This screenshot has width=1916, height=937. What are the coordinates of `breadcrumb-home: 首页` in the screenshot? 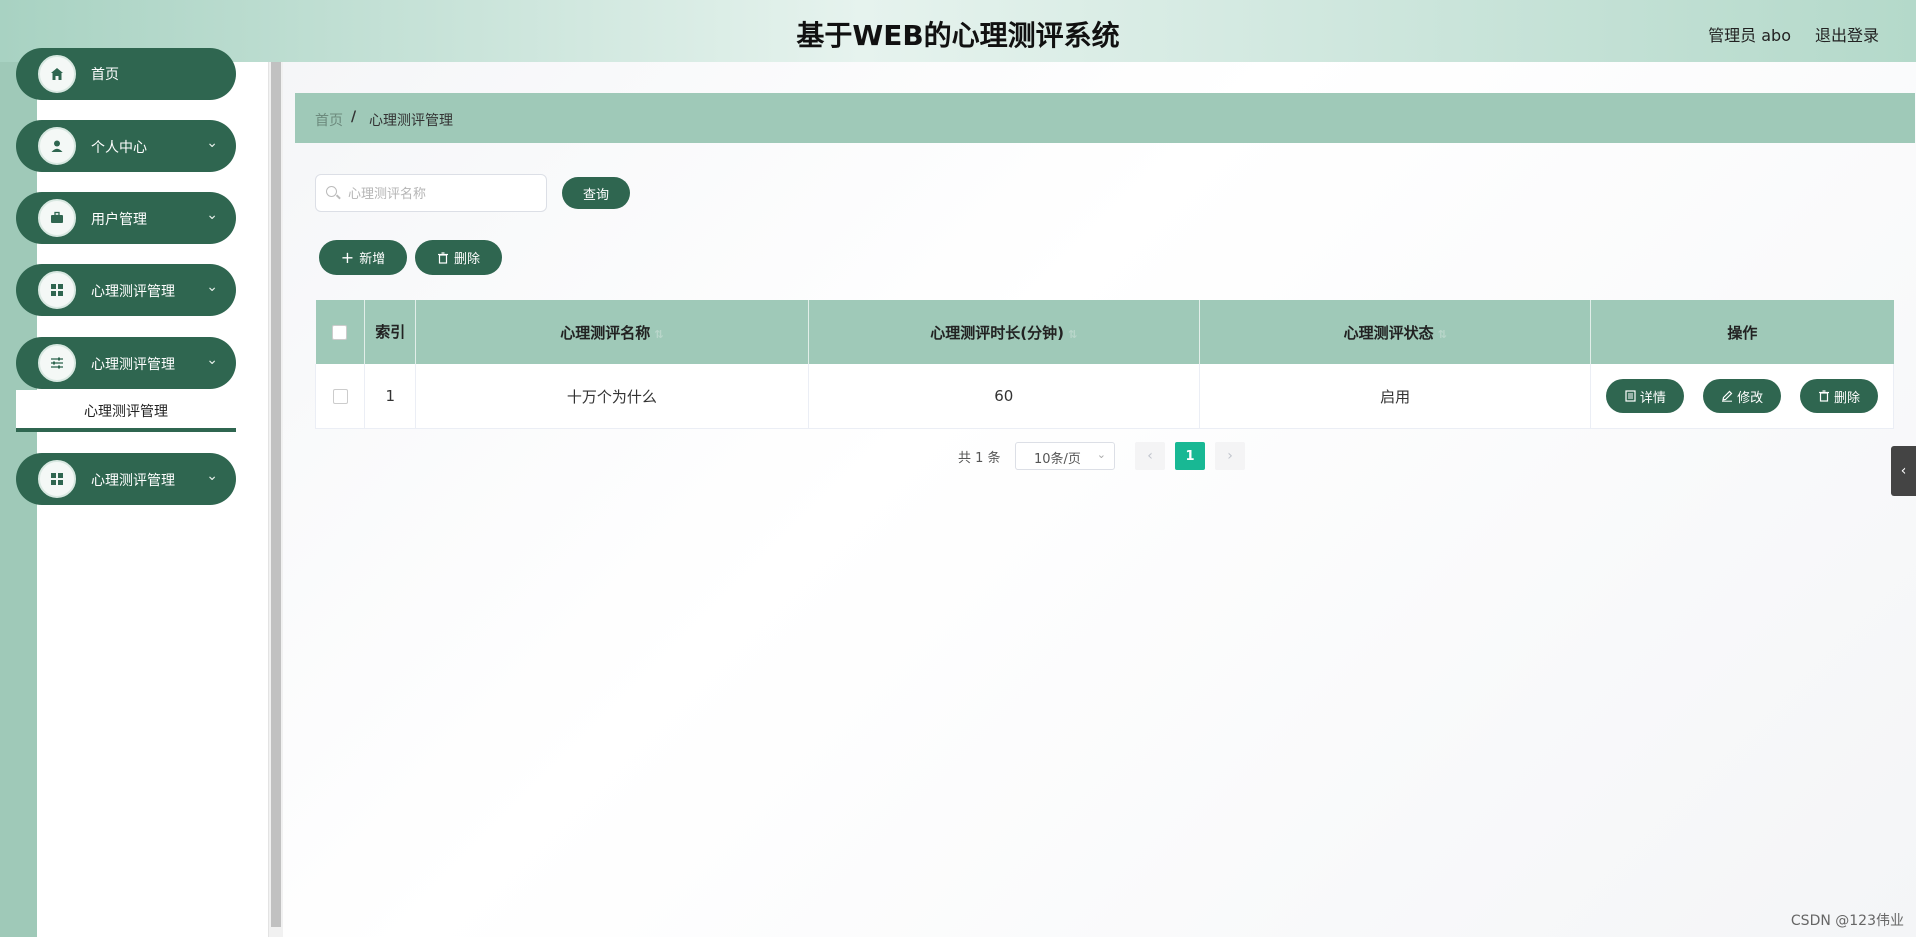 It's located at (329, 120).